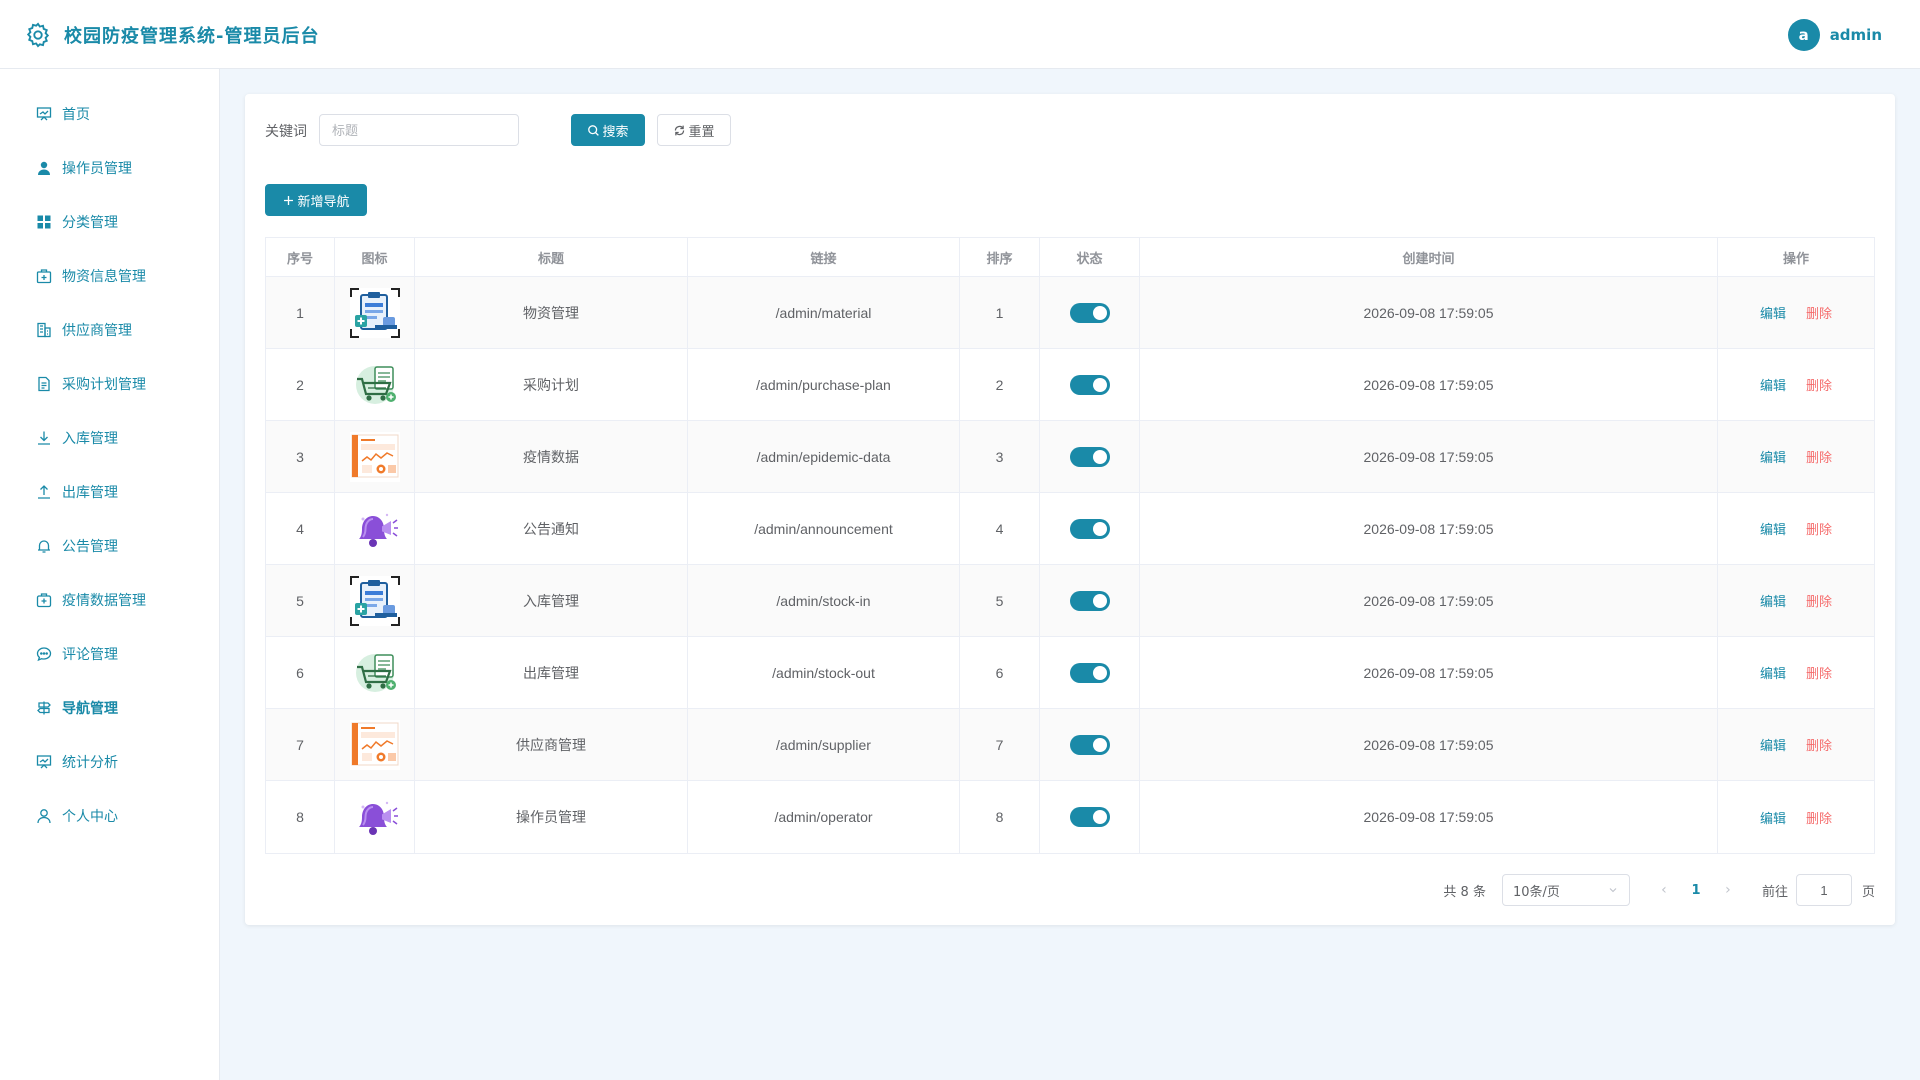 Image resolution: width=1920 pixels, height=1080 pixels. Describe the element at coordinates (824, 672) in the screenshot. I see `row-link: /admin/stock-out` at that location.